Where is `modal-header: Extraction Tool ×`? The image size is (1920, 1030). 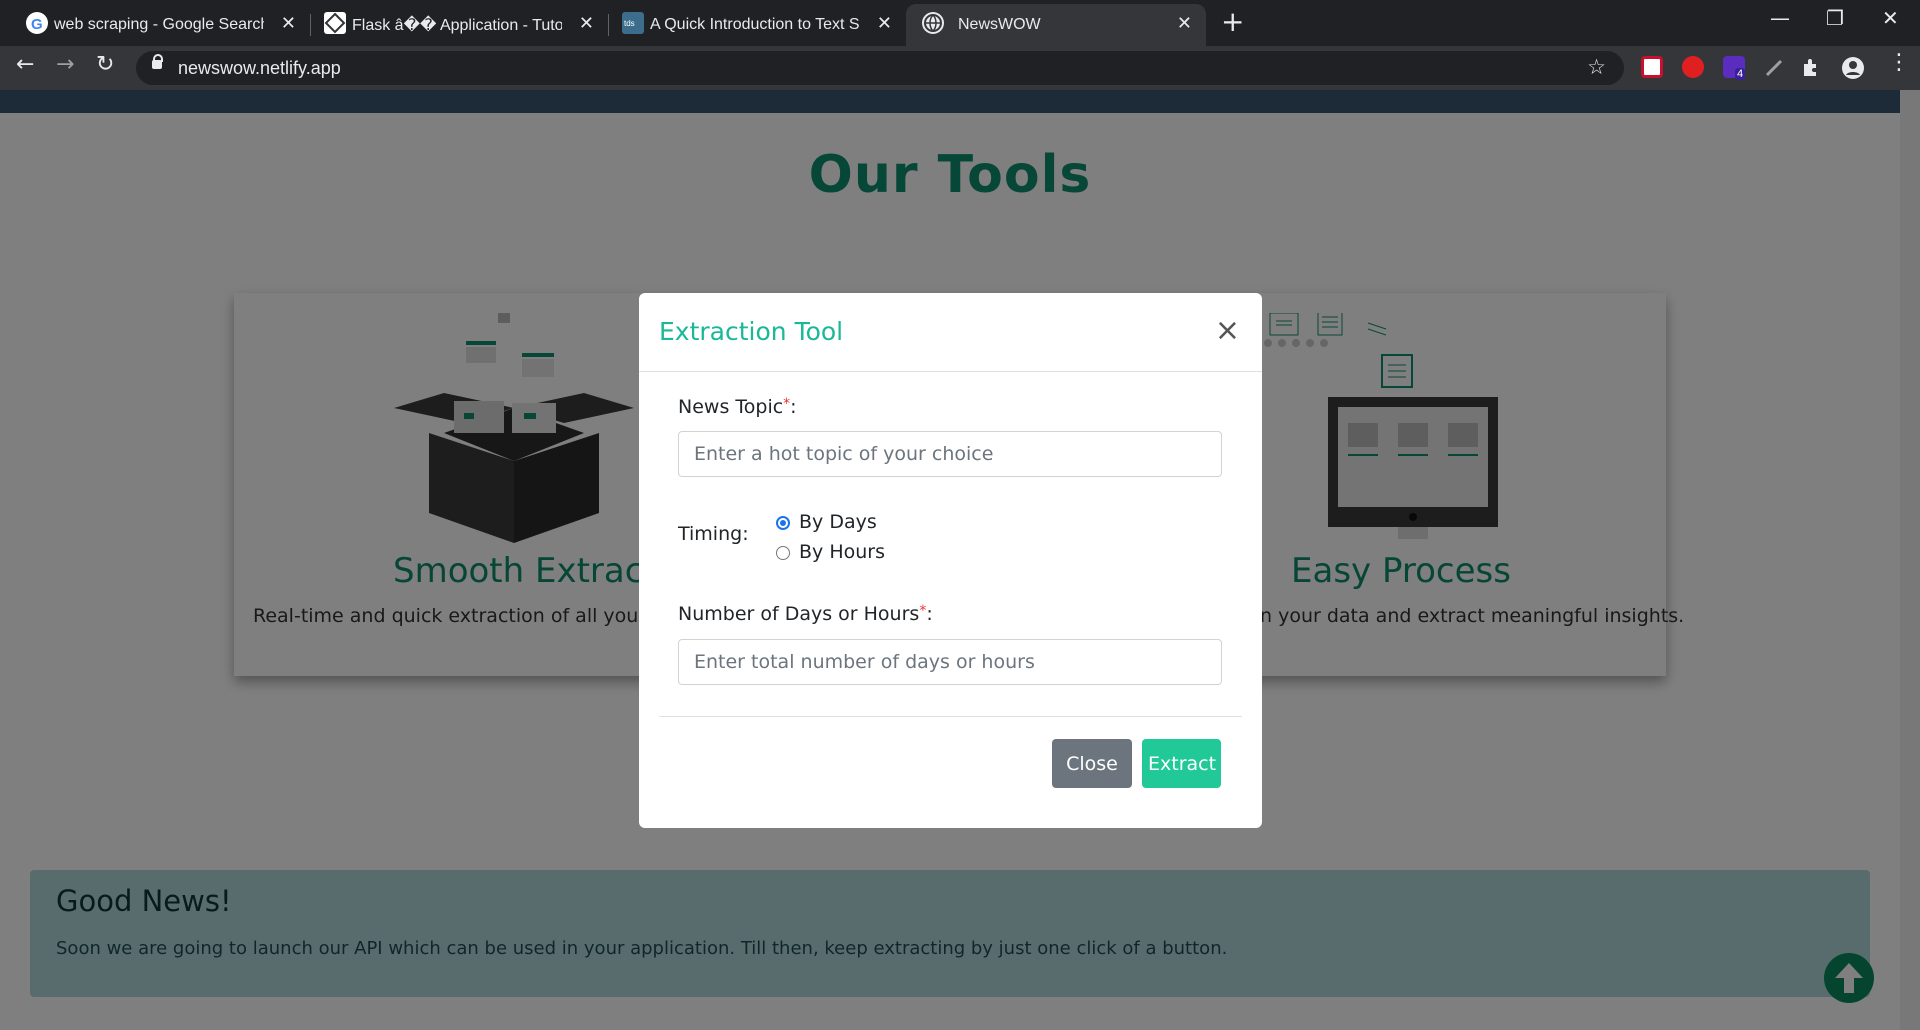 modal-header: Extraction Tool × is located at coordinates (950, 332).